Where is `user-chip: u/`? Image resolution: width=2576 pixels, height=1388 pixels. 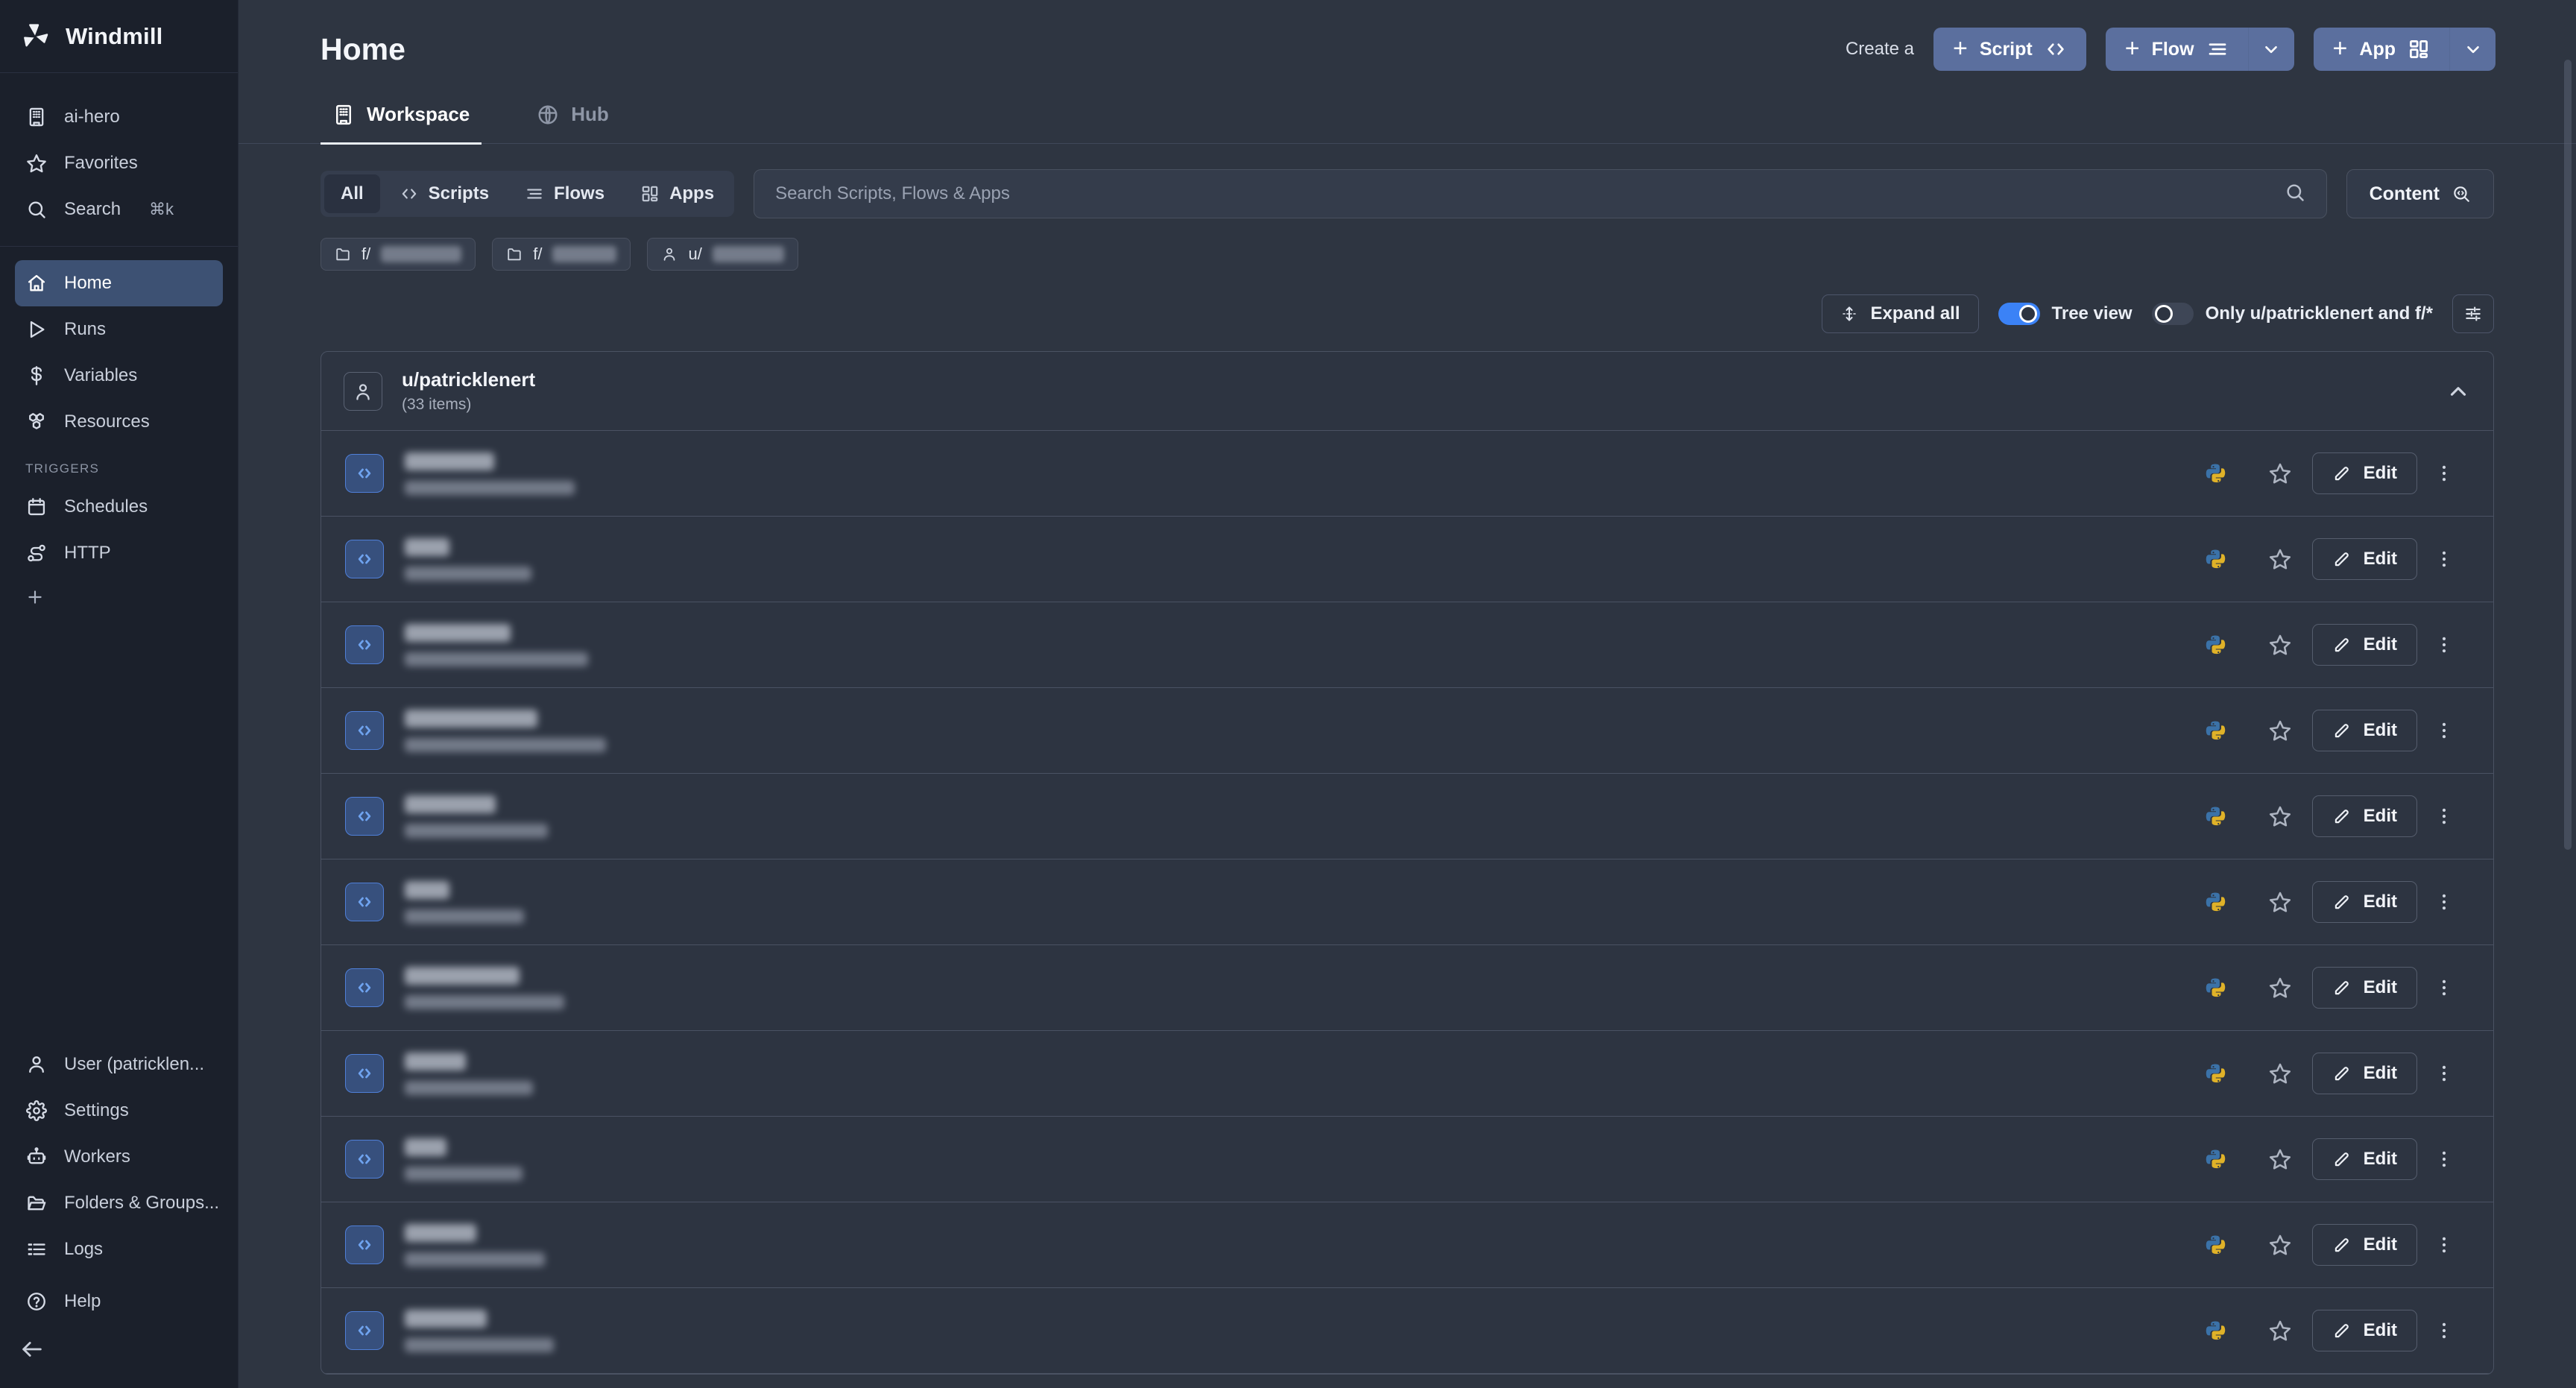 user-chip: u/ is located at coordinates (722, 255).